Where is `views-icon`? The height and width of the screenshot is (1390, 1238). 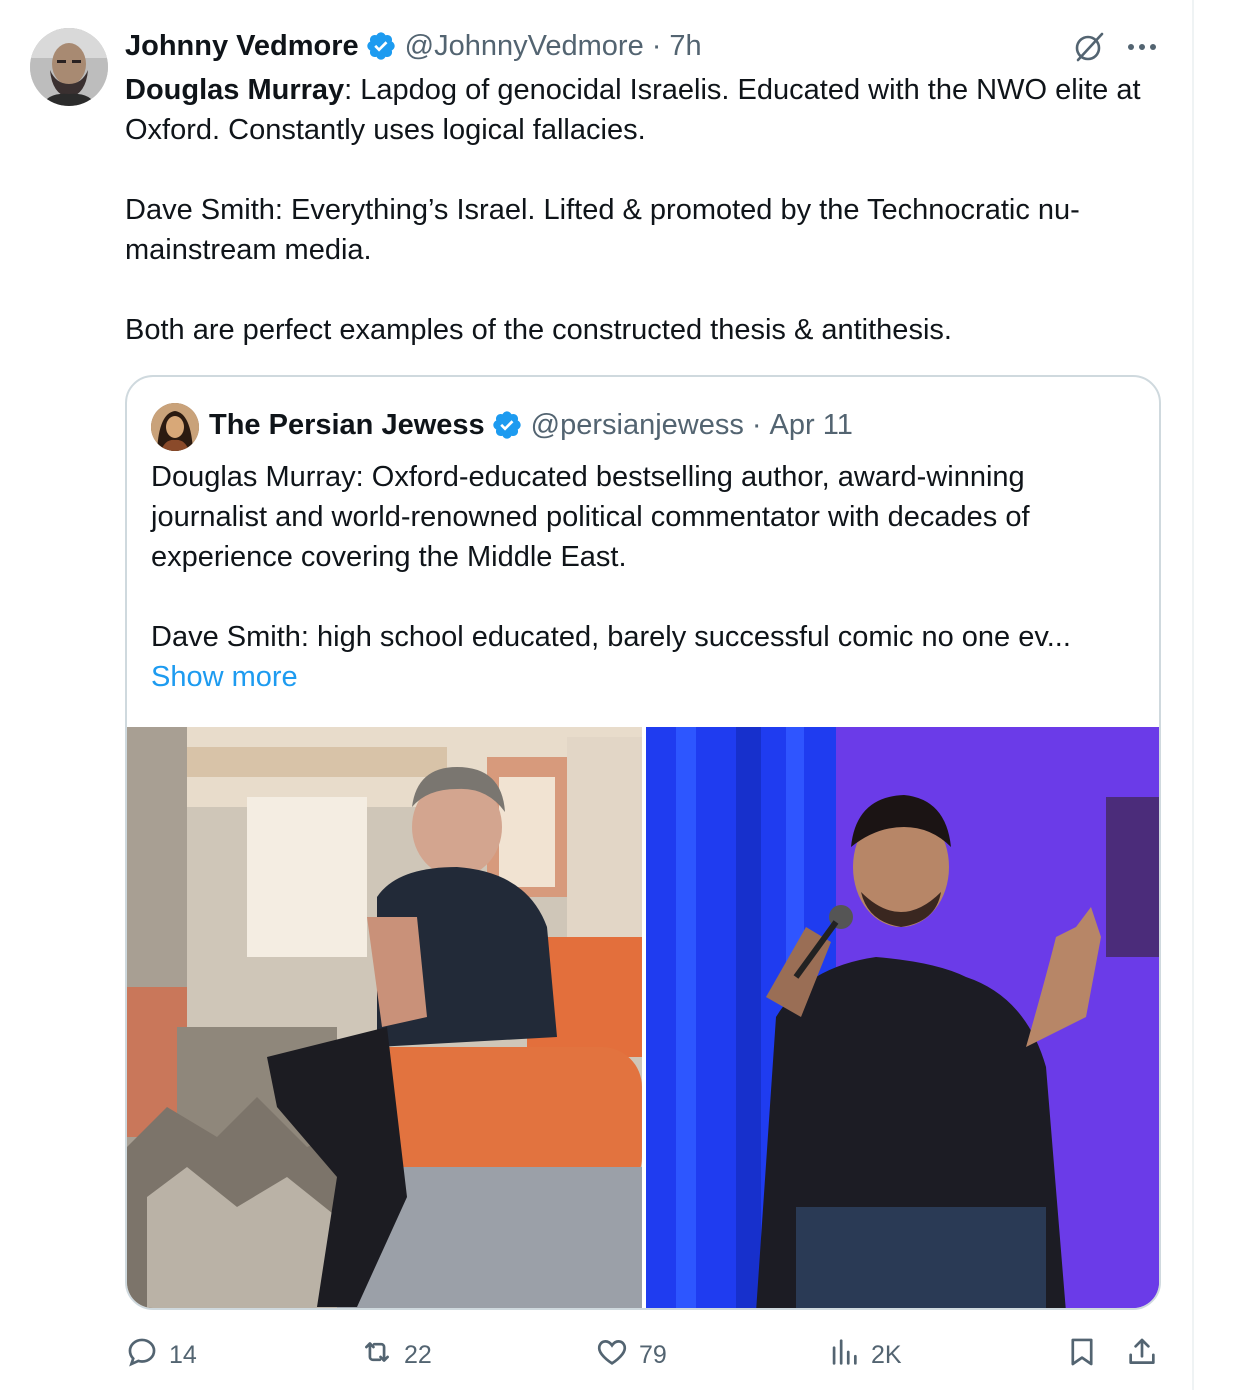
views-icon is located at coordinates (844, 1355).